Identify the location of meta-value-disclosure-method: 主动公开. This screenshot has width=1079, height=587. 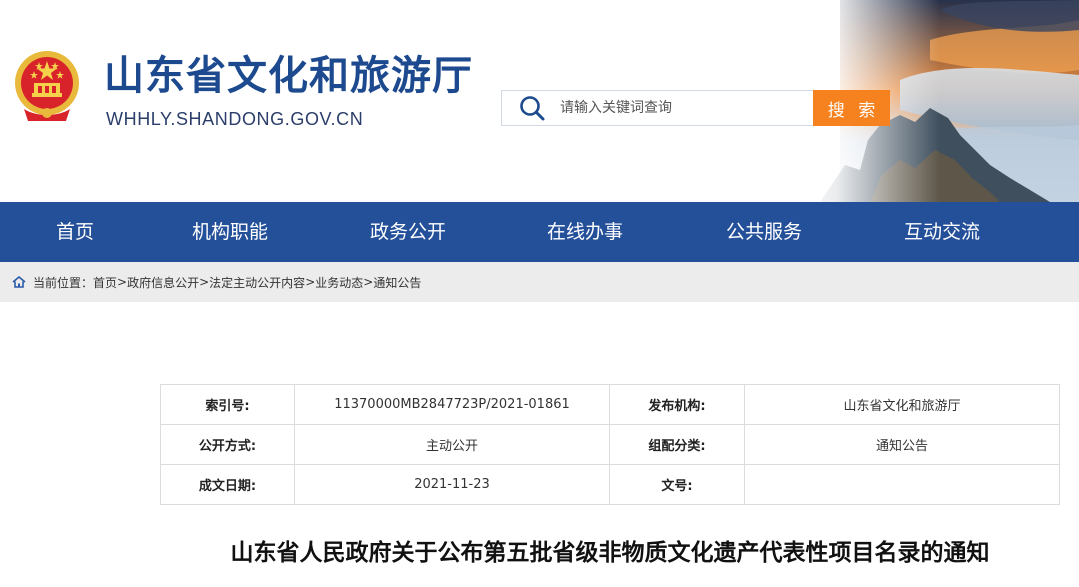
(452, 444).